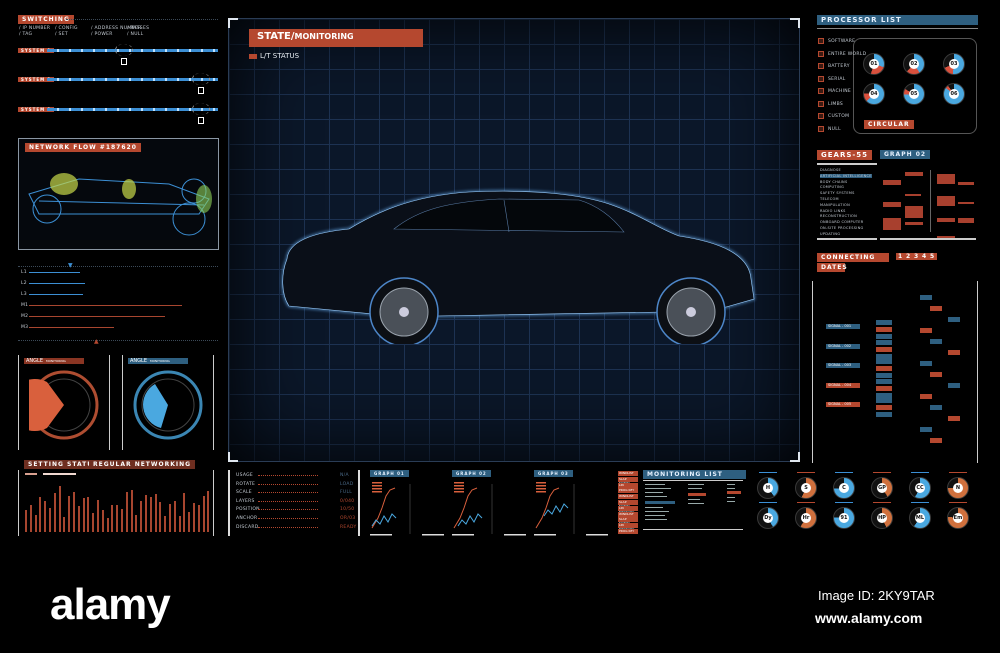 The width and height of the screenshot is (1000, 653). Describe the element at coordinates (958, 518) in the screenshot. I see `circular-gauge: Em` at that location.